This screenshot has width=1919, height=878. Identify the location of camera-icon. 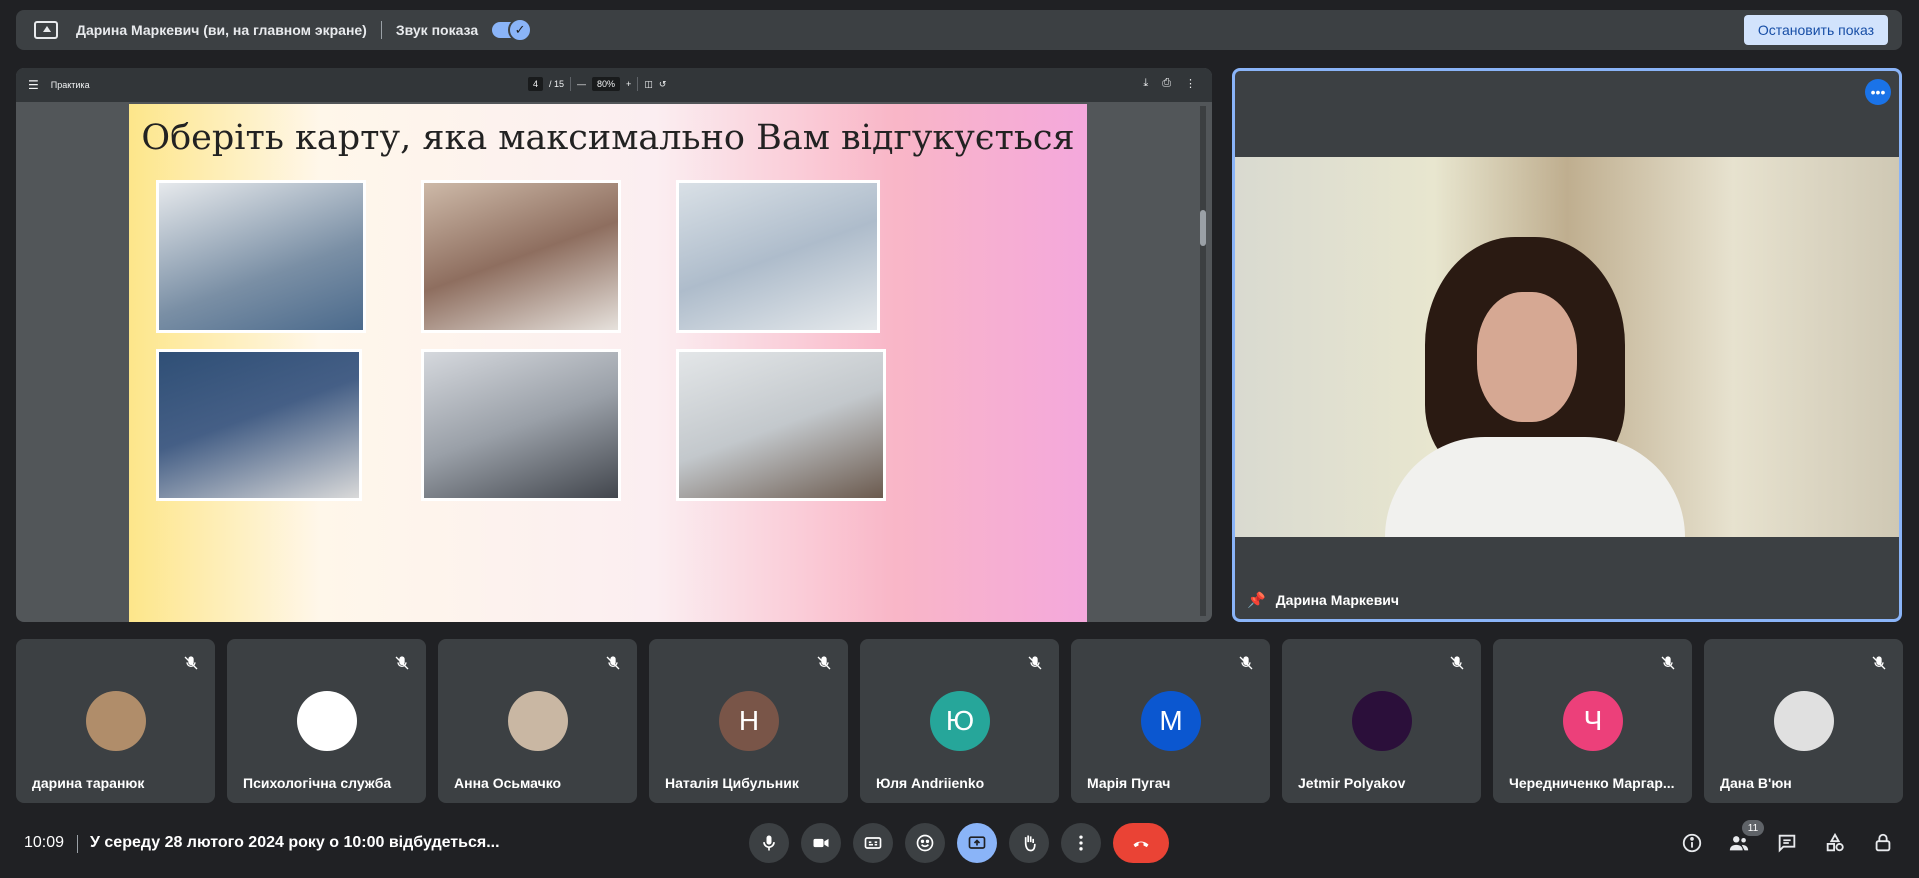
(821, 843).